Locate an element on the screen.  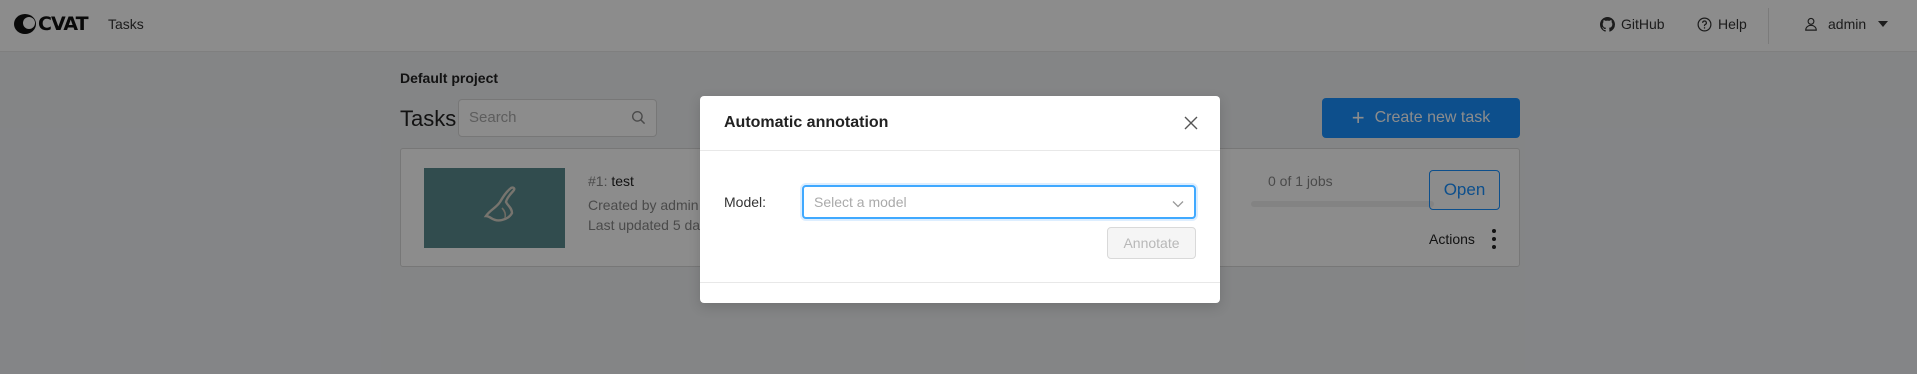
modal-title: Automatic annotation is located at coordinates (806, 122).